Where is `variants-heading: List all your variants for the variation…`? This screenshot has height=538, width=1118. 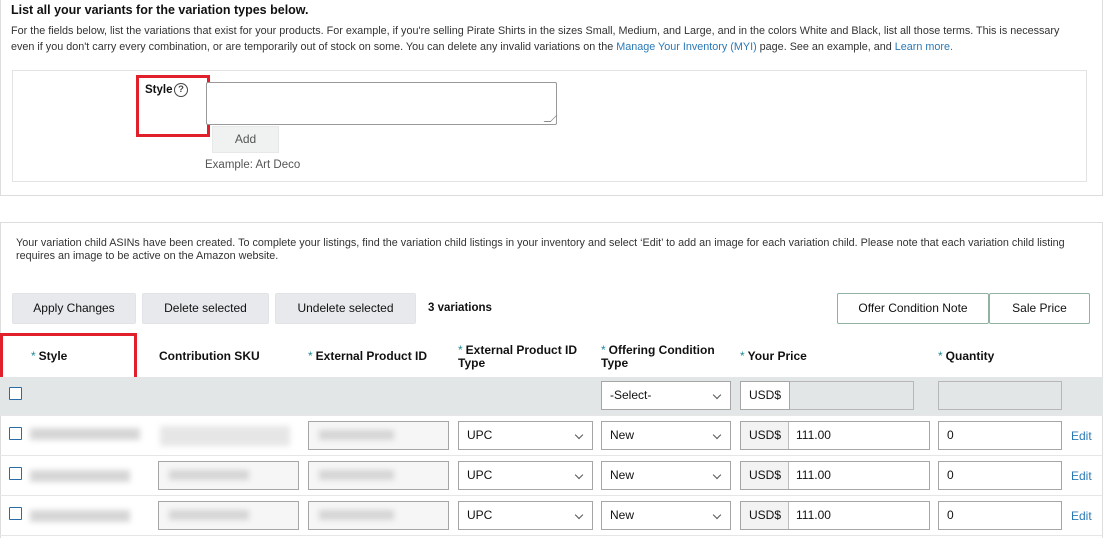 variants-heading: List all your variants for the variation… is located at coordinates (160, 10).